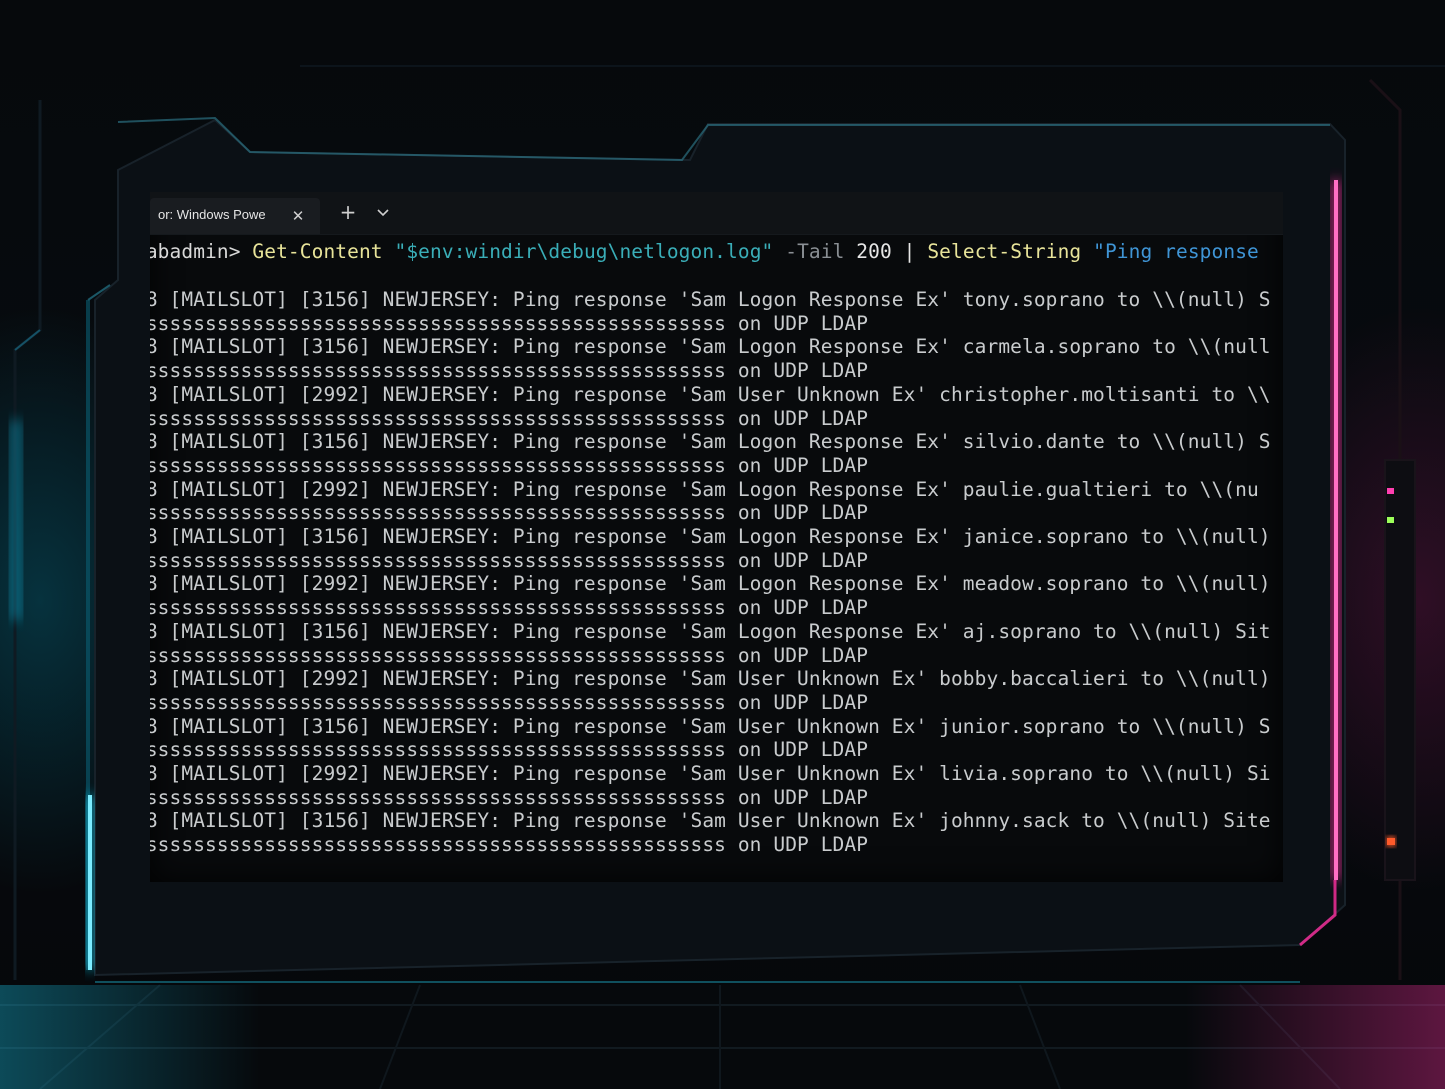 The image size is (1445, 1089). What do you see at coordinates (909, 251) in the screenshot?
I see `pipe-symbol: |` at bounding box center [909, 251].